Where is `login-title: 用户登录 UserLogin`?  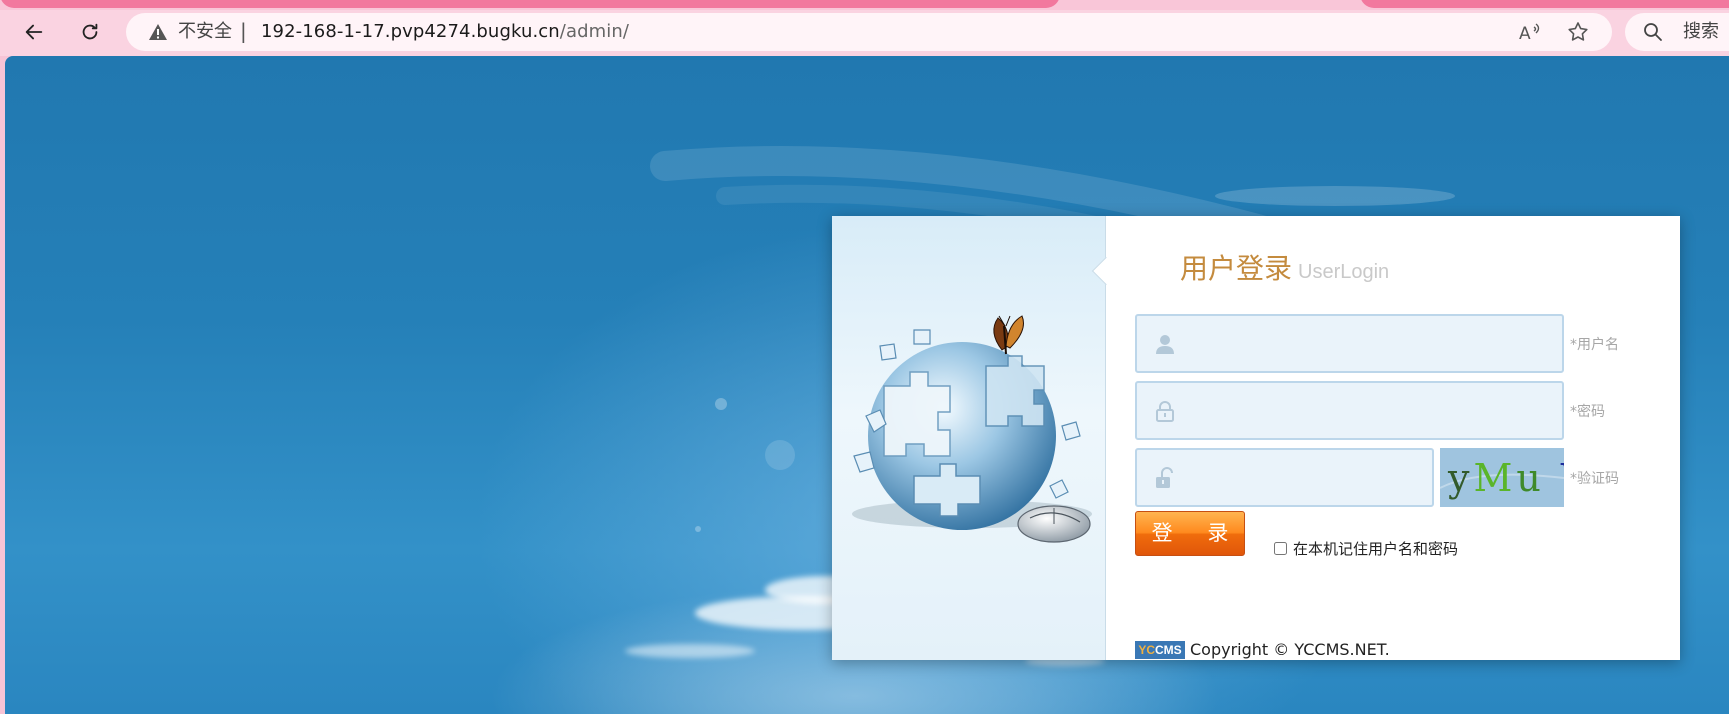 login-title: 用户登录 UserLogin is located at coordinates (1284, 271).